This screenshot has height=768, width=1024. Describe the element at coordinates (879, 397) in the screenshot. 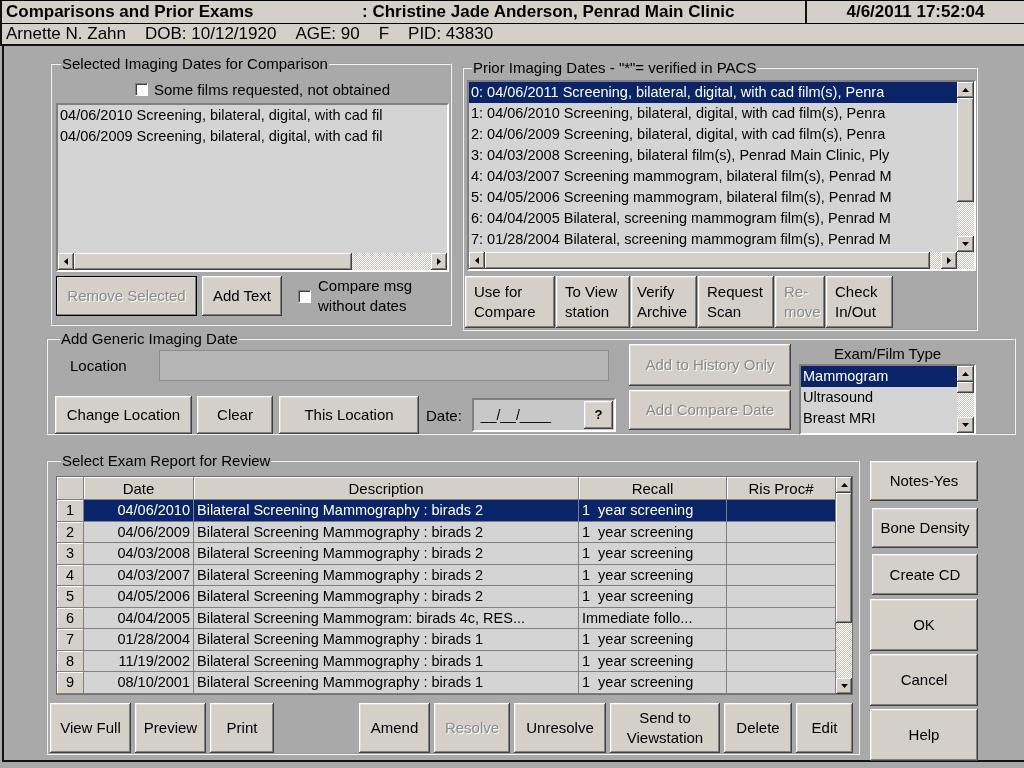

I see `list-item: Ultrasound` at that location.